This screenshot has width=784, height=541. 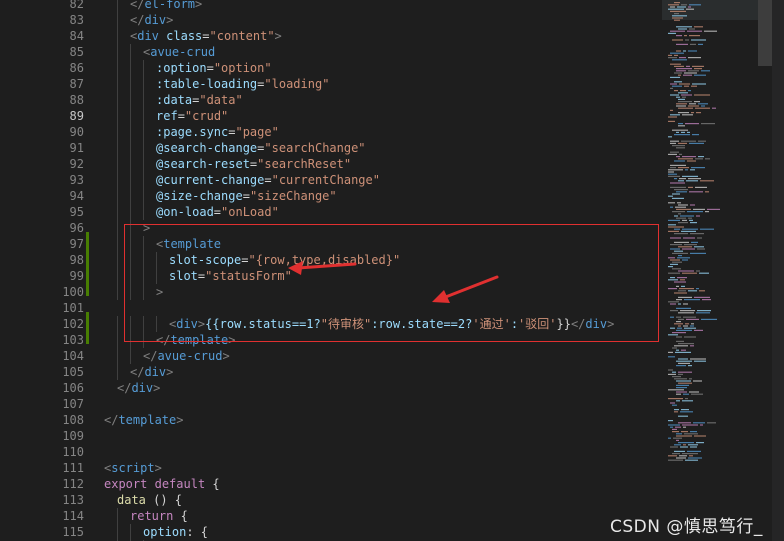 I want to click on vertical-scrollbar, so click(x=765, y=270).